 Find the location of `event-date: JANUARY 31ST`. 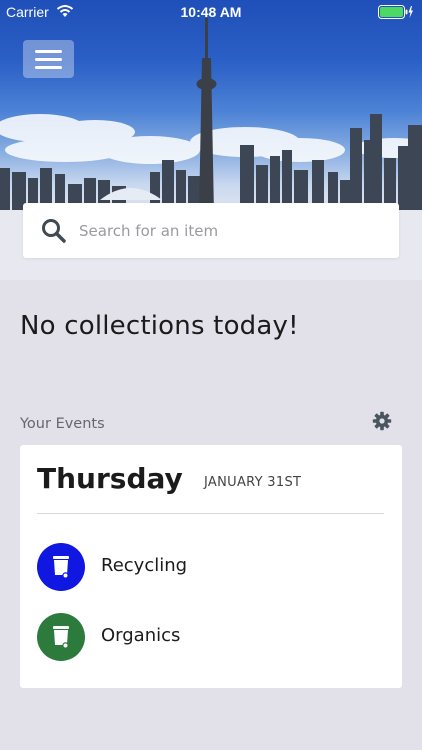

event-date: JANUARY 31ST is located at coordinates (253, 482).